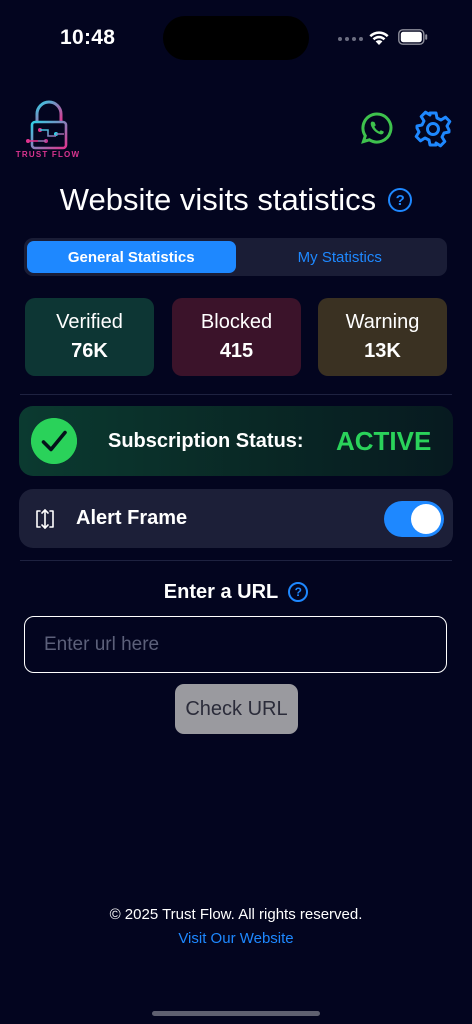  What do you see at coordinates (236, 351) in the screenshot?
I see `stat-value: 415` at bounding box center [236, 351].